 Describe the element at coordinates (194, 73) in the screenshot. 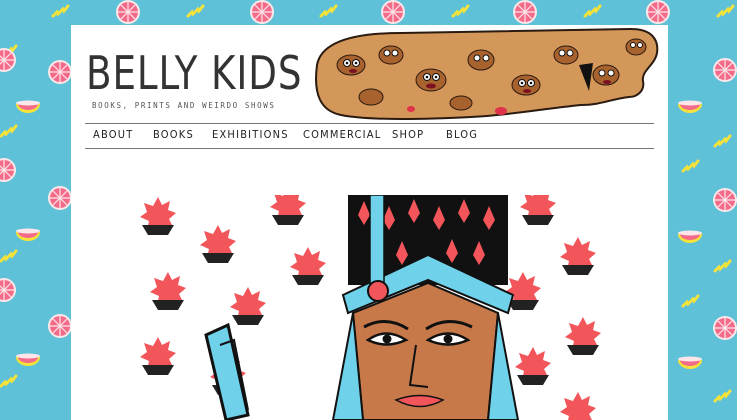

I see `site-logo-title: BELLY KIDS` at that location.